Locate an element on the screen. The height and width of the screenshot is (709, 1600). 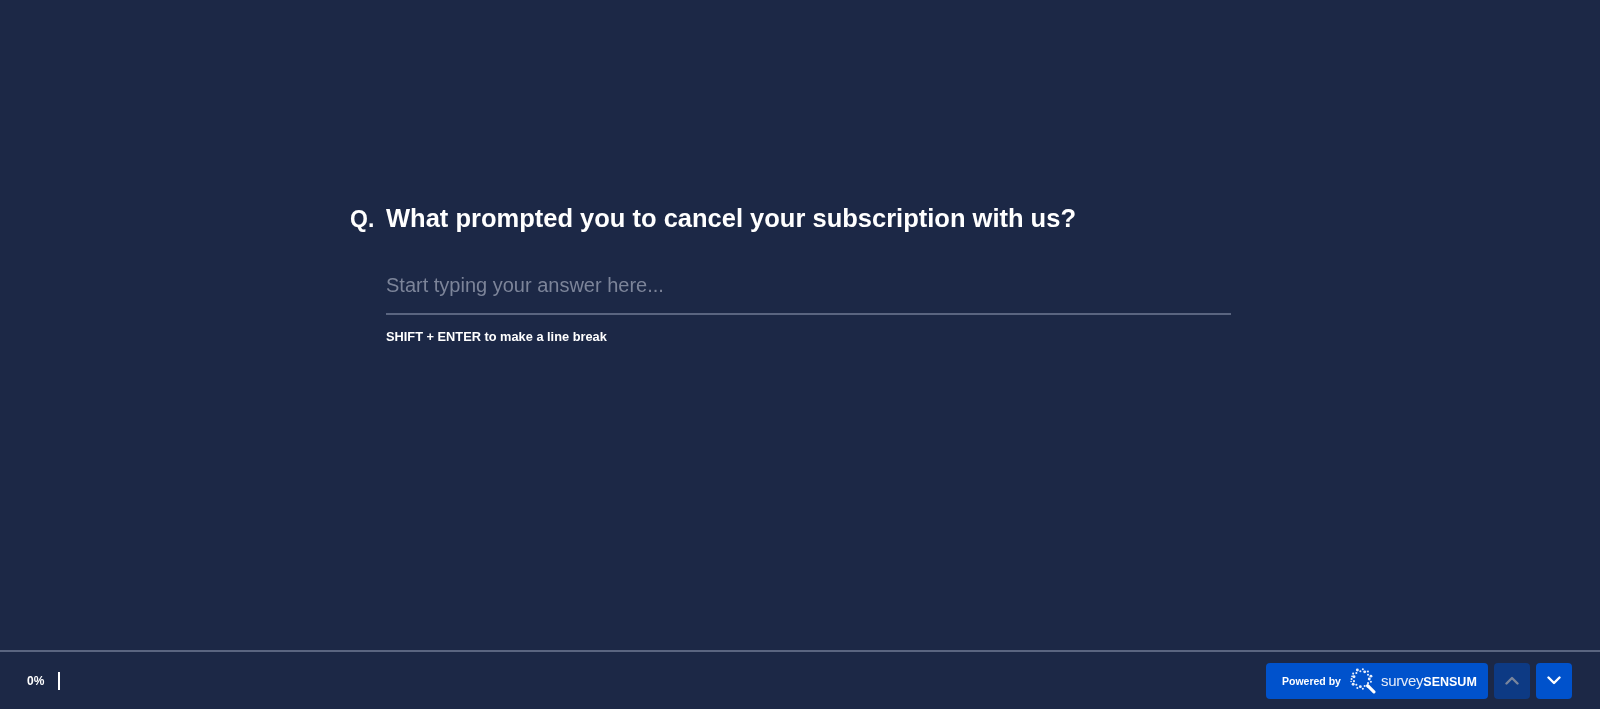
progress-percentage: 0% is located at coordinates (36, 680).